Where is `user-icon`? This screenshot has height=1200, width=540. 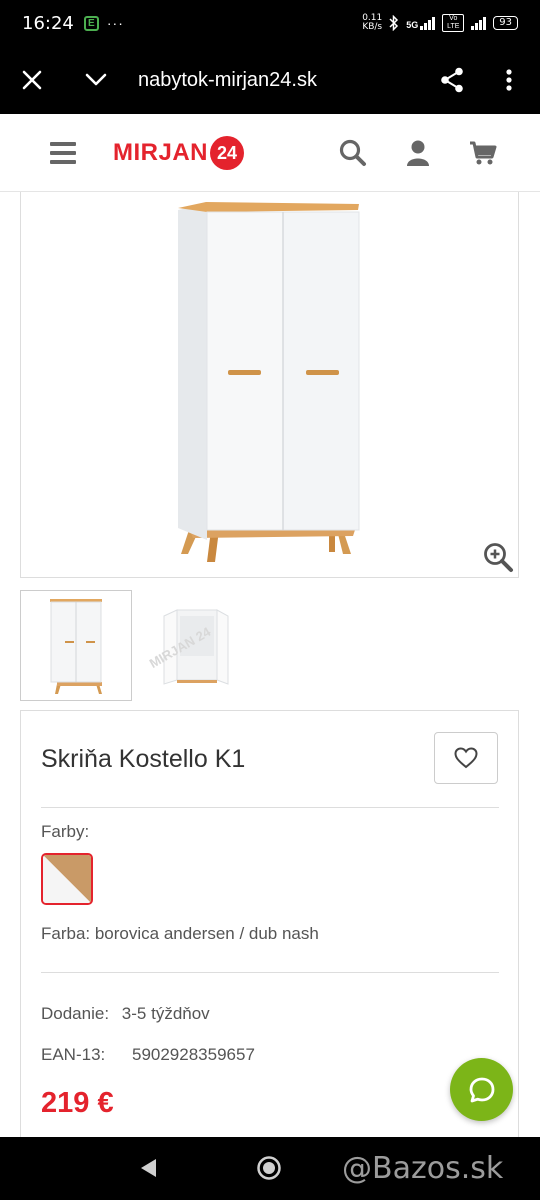
user-icon is located at coordinates (418, 153).